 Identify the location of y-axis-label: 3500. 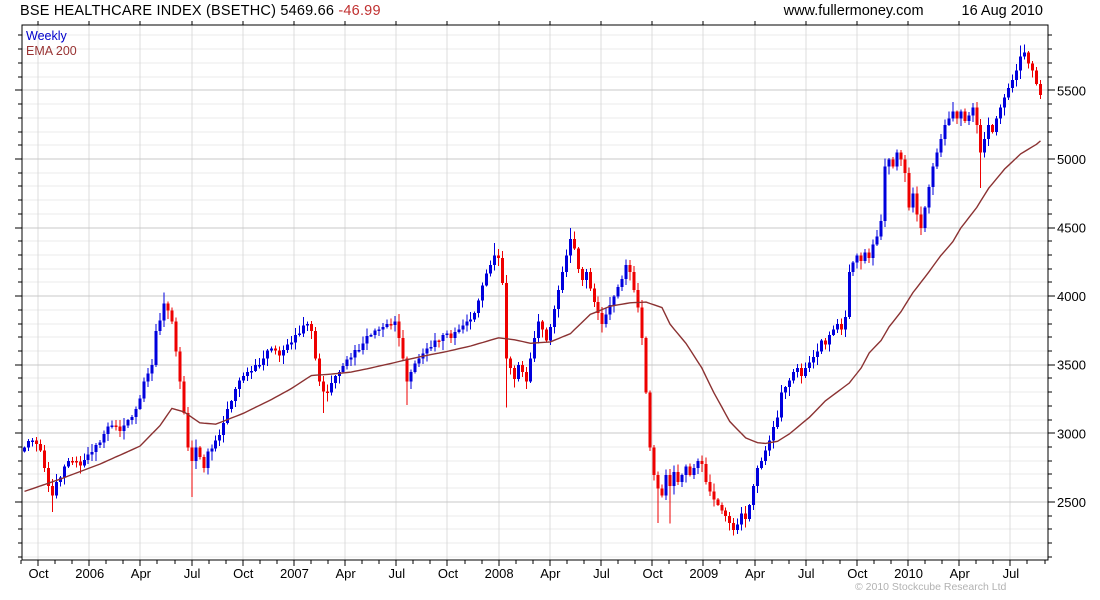
(1071, 365).